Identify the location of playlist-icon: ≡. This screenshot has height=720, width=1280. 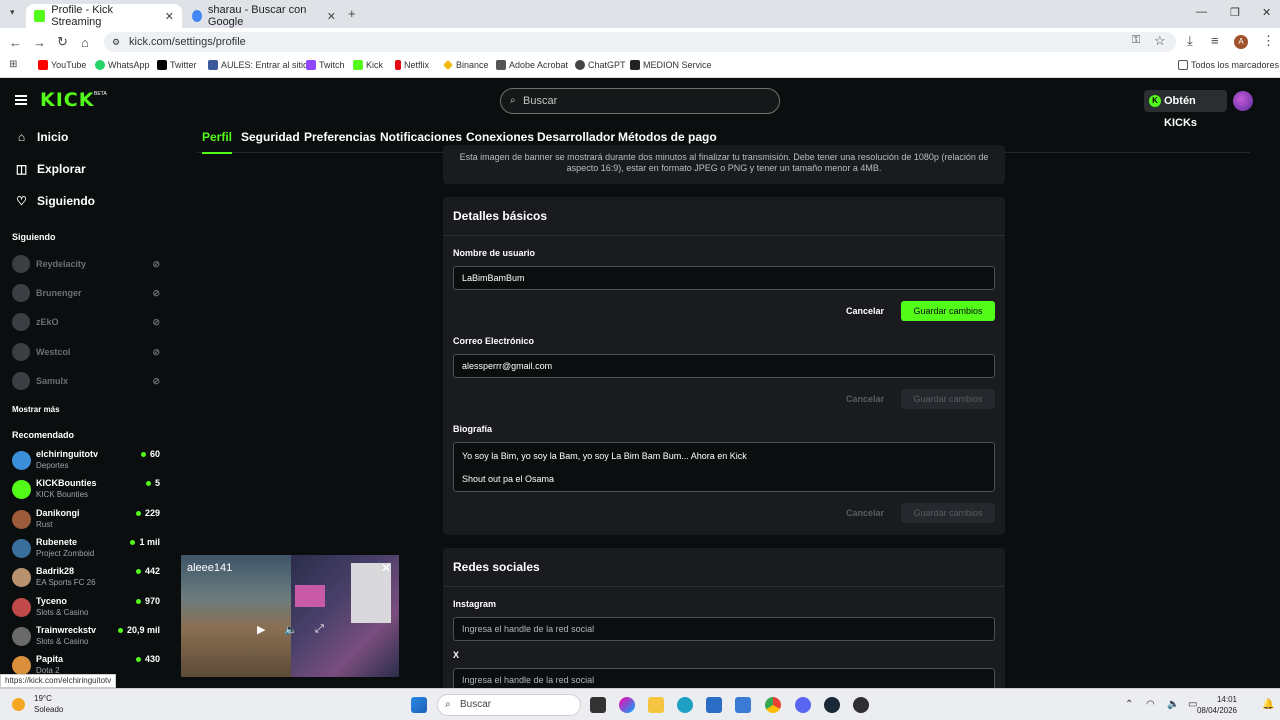
(1215, 40).